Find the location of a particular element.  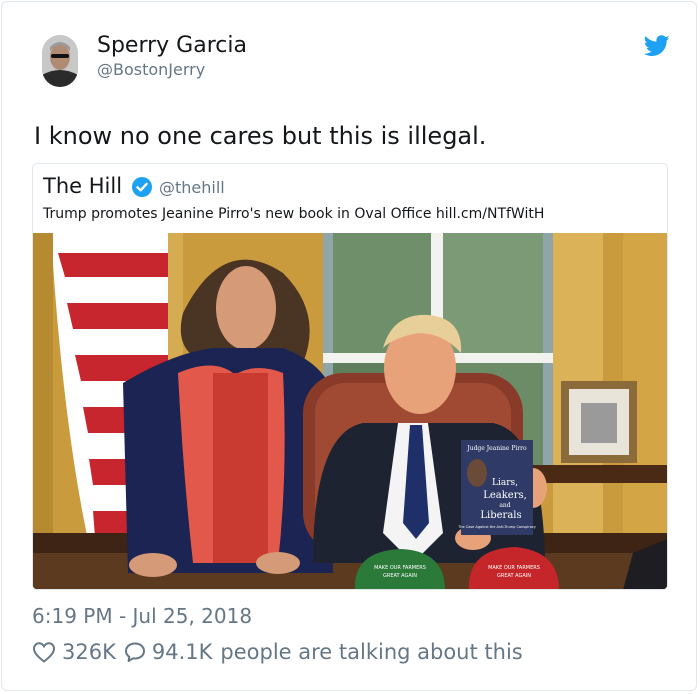

picture-frame is located at coordinates (599, 422).